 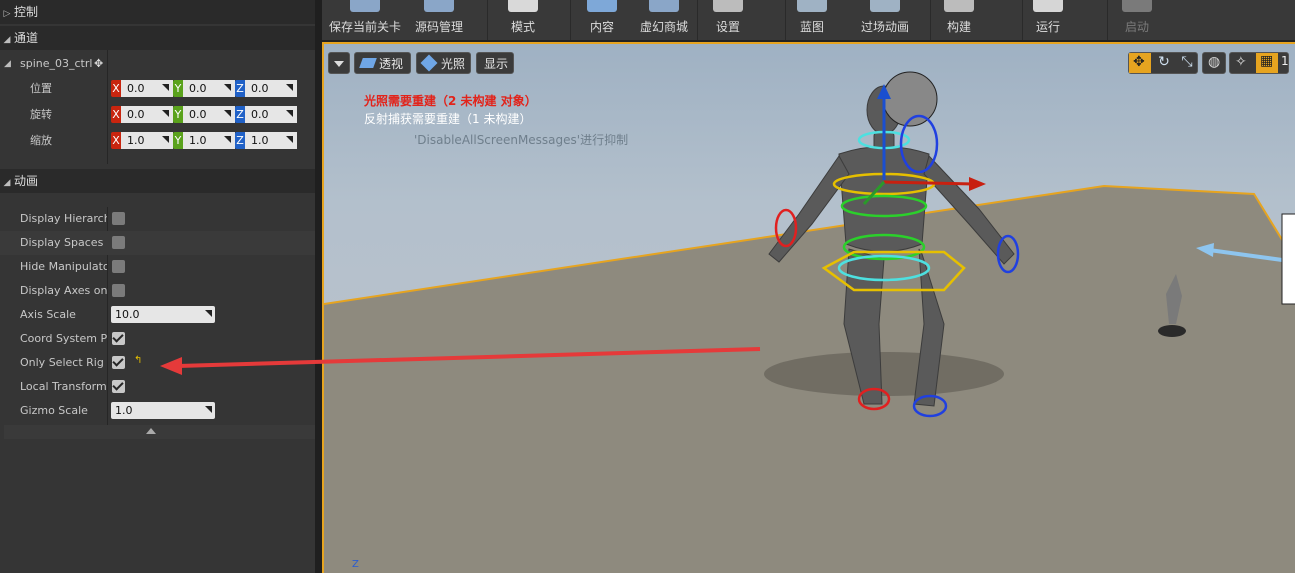 I want to click on axis-indicator: Z, so click(x=355, y=564).